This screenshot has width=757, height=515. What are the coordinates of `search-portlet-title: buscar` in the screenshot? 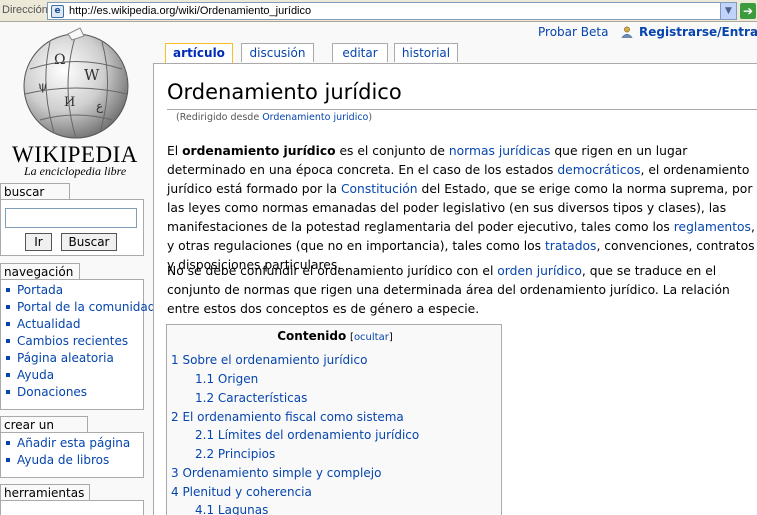 It's located at (35, 191).